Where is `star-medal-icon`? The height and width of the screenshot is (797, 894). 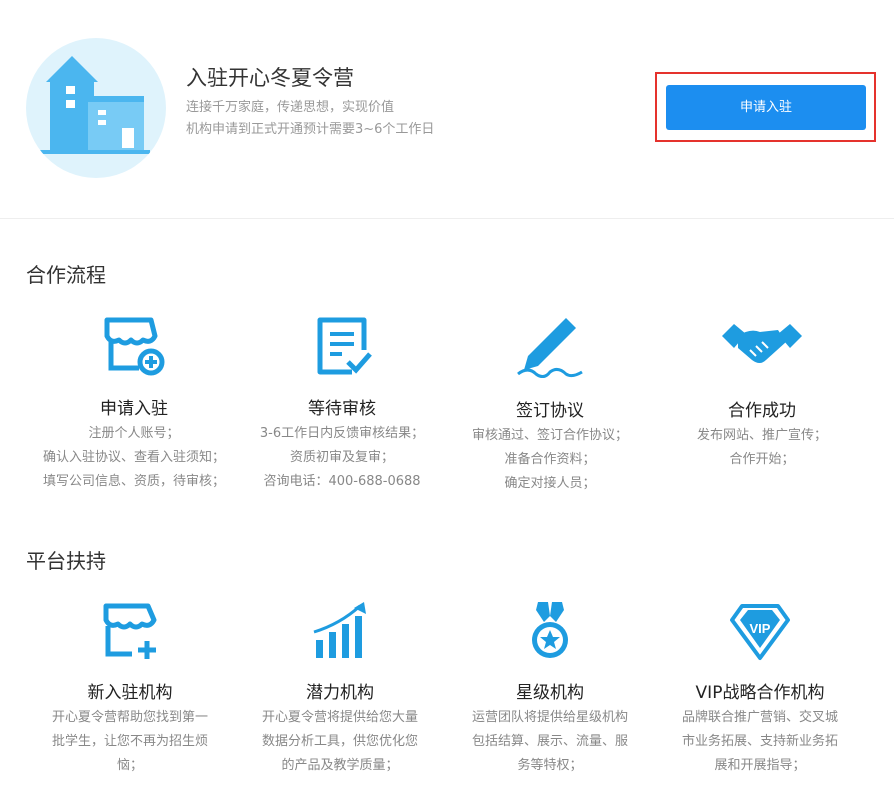
star-medal-icon is located at coordinates (550, 630).